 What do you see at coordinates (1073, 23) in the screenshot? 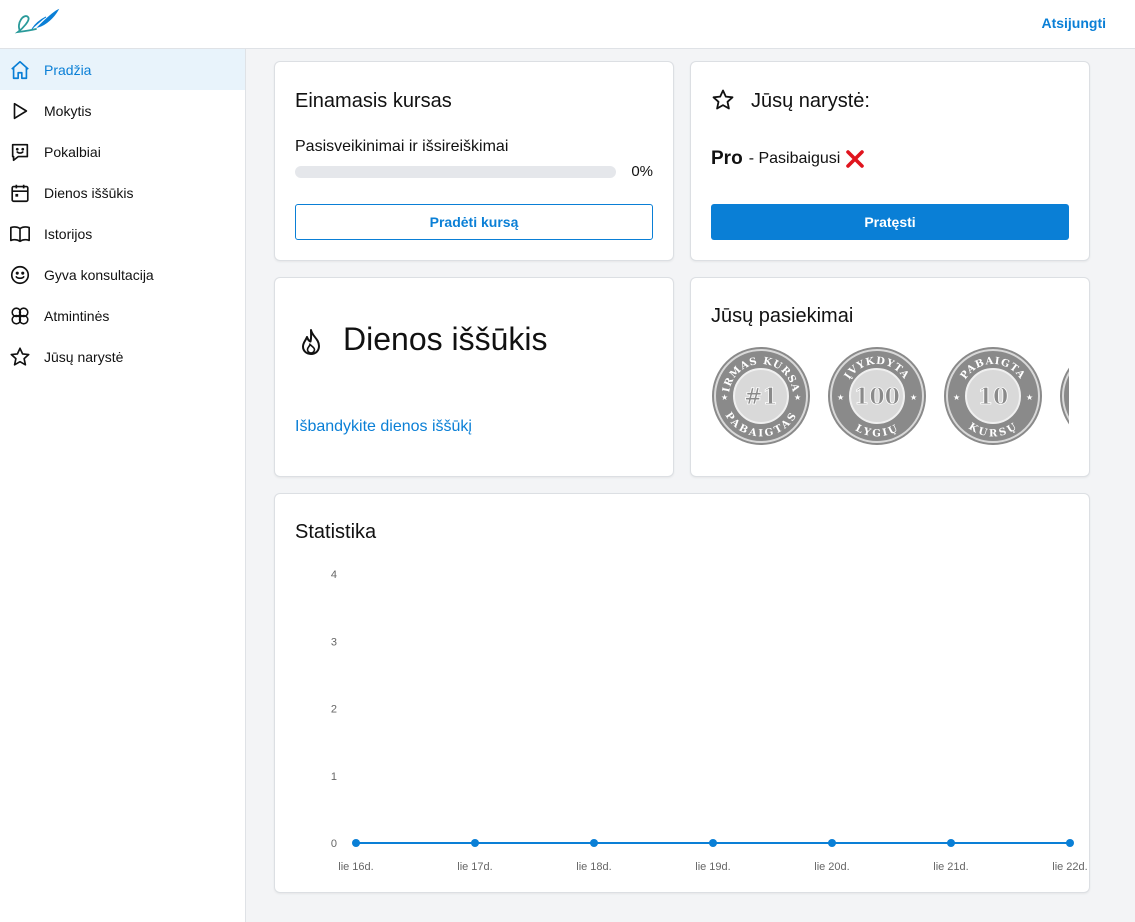
I see `logout-link: Atsijungti` at bounding box center [1073, 23].